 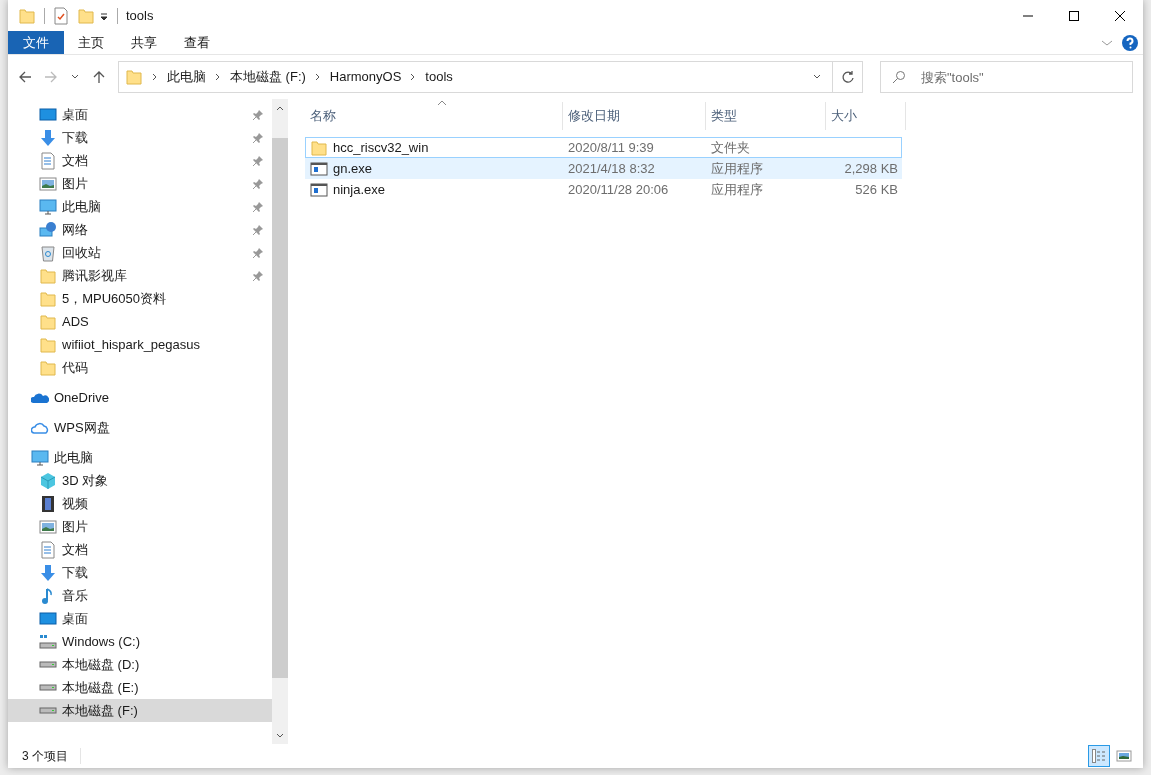 What do you see at coordinates (439, 77) in the screenshot?
I see `breadcrumb: tools` at bounding box center [439, 77].